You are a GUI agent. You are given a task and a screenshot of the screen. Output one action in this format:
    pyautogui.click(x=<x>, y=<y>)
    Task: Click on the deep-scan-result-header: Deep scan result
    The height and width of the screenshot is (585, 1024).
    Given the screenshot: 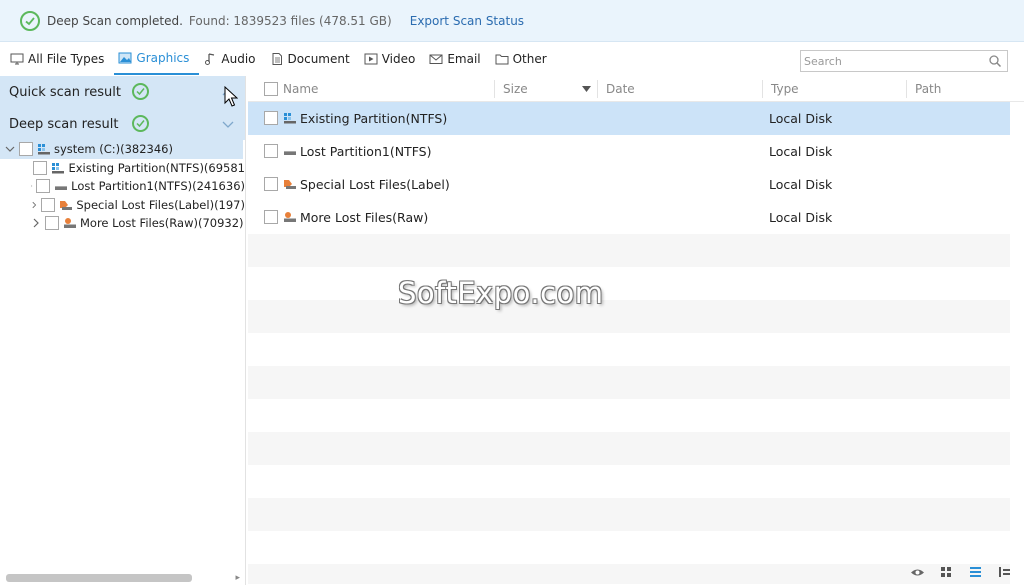 What is the action you would take?
    pyautogui.click(x=122, y=124)
    